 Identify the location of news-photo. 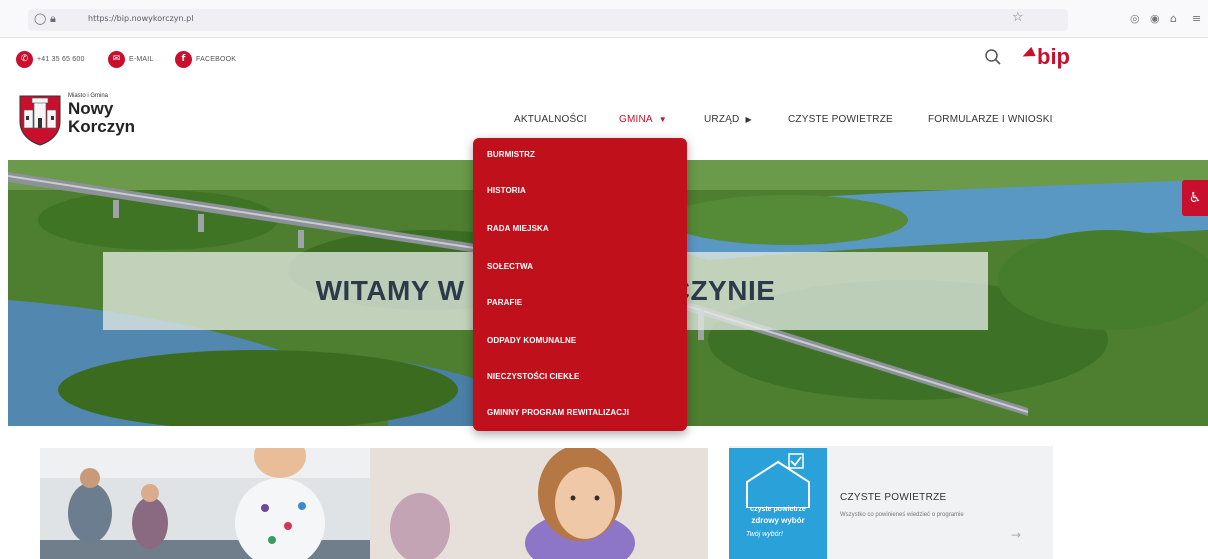
(374, 503).